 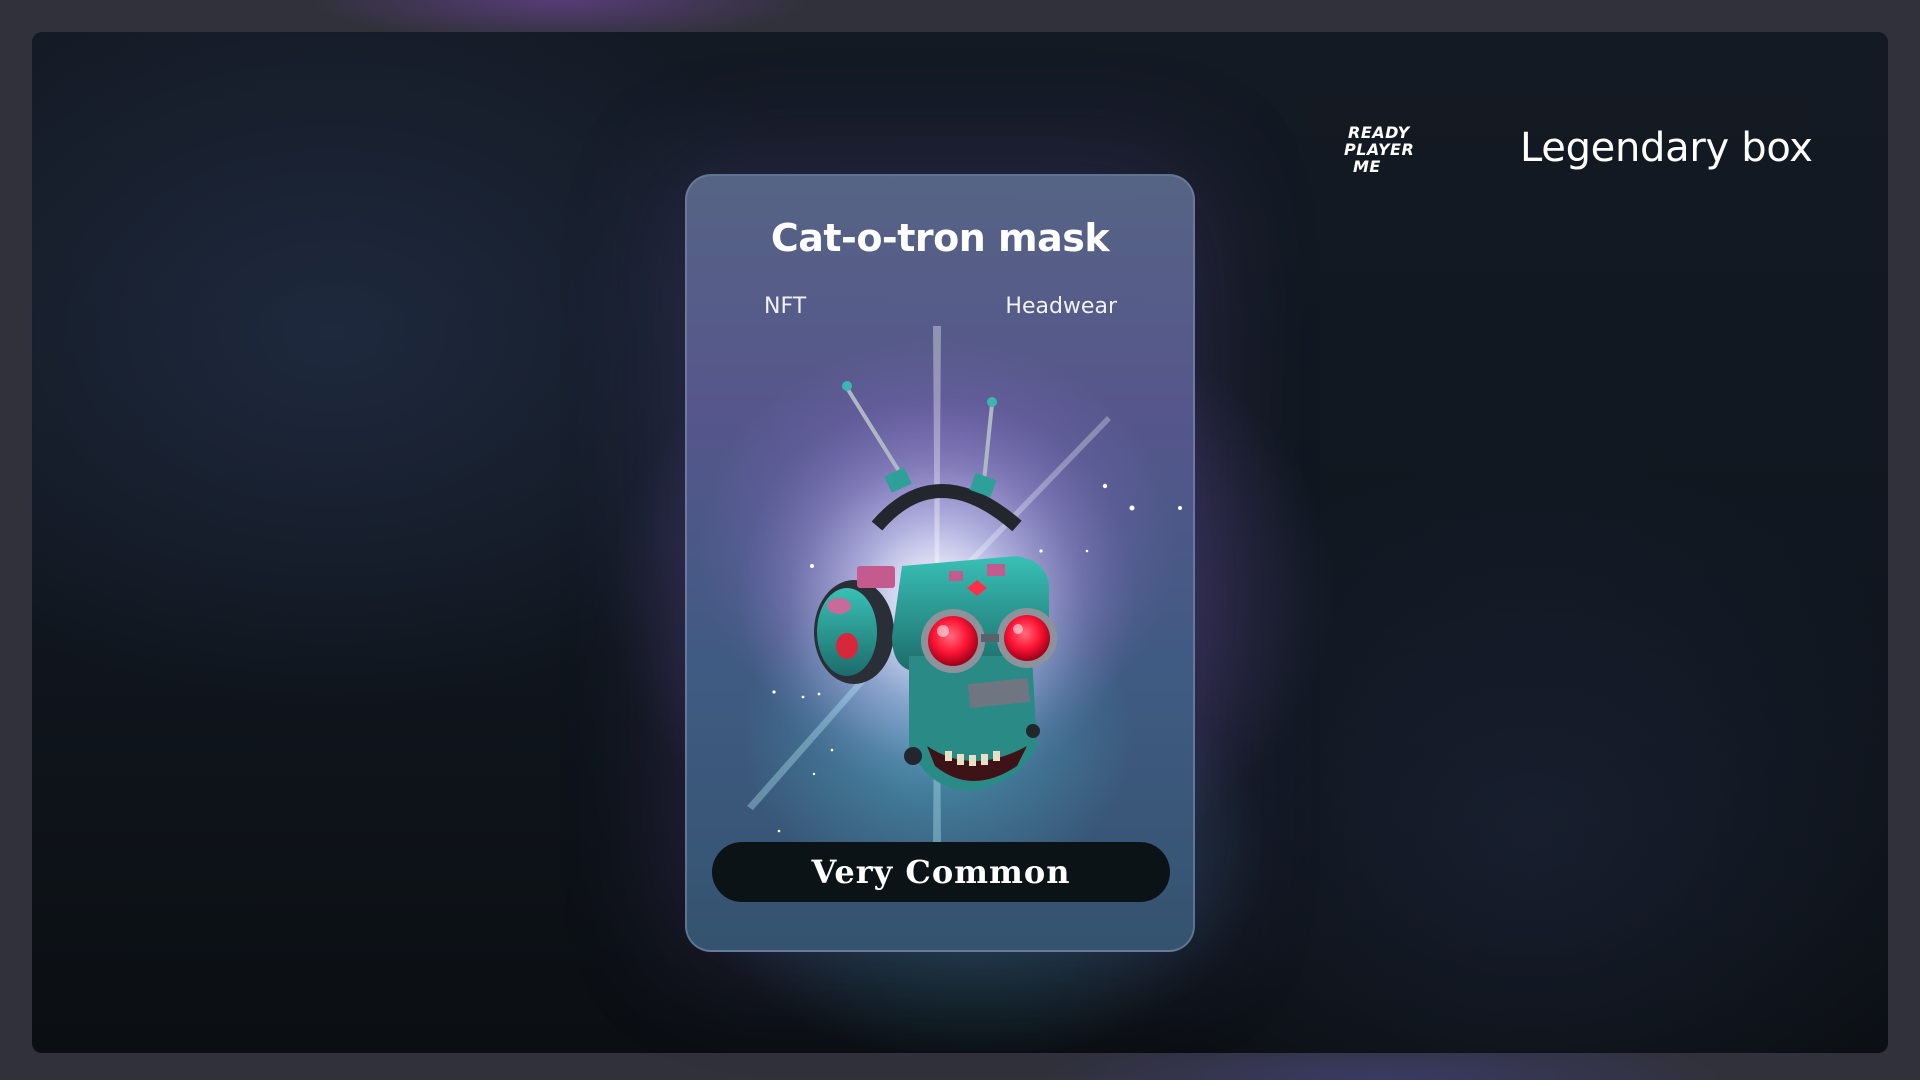 I want to click on logo-line-3: ME, so click(x=1367, y=166).